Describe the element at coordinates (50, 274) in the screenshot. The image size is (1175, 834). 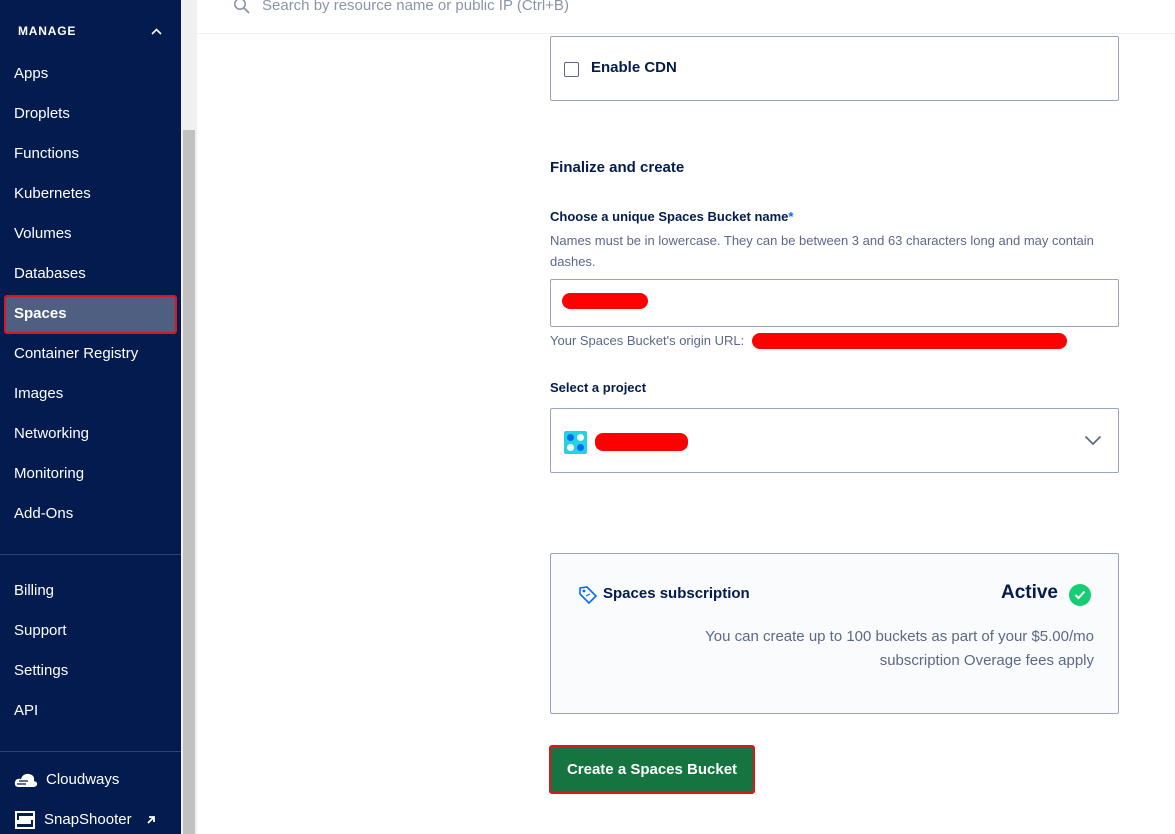
I see `sidebar-item-databases: Databases` at that location.